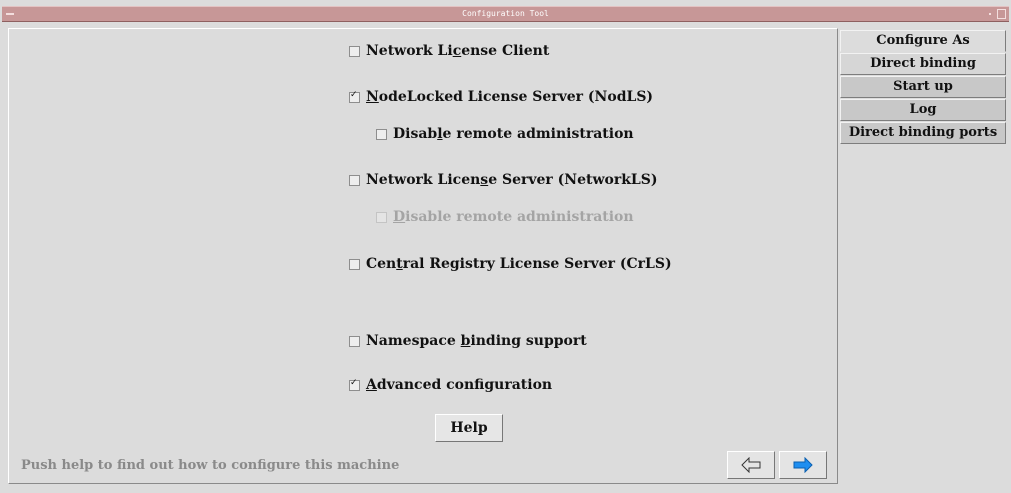 Image resolution: width=1011 pixels, height=493 pixels. I want to click on advanced-configuration-option: Advanced configuration, so click(450, 385).